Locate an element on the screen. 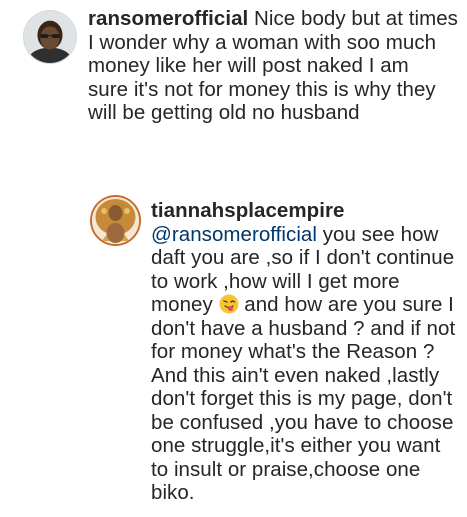 Image resolution: width=467 pixels, height=517 pixels. comment-text-line: will be getting old no husband is located at coordinates (224, 112).